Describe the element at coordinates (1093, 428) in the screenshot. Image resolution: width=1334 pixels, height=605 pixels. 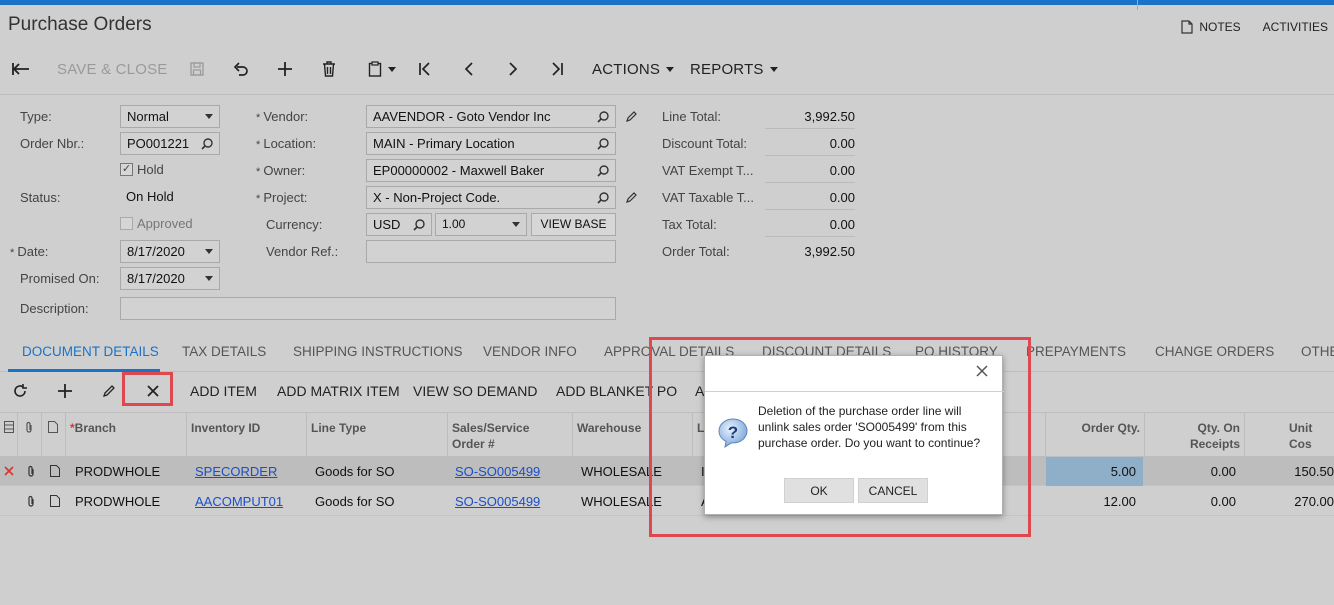
I see `order-qty-header: Order Qty.` at that location.